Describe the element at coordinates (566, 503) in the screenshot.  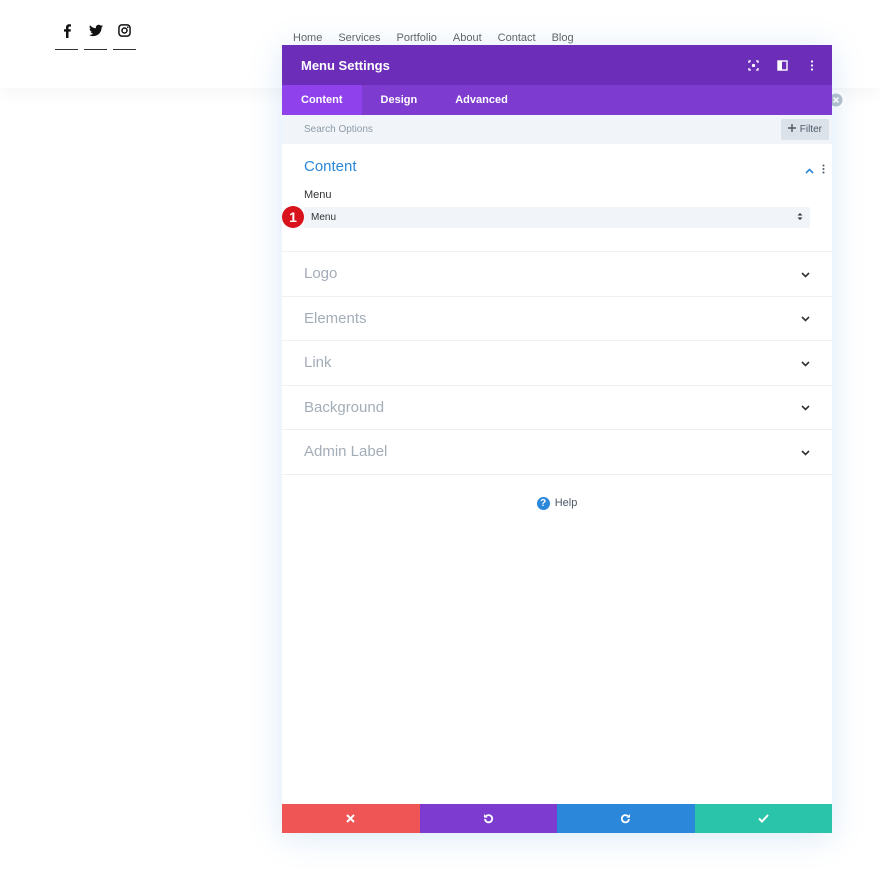
I see `help-label: Help` at that location.